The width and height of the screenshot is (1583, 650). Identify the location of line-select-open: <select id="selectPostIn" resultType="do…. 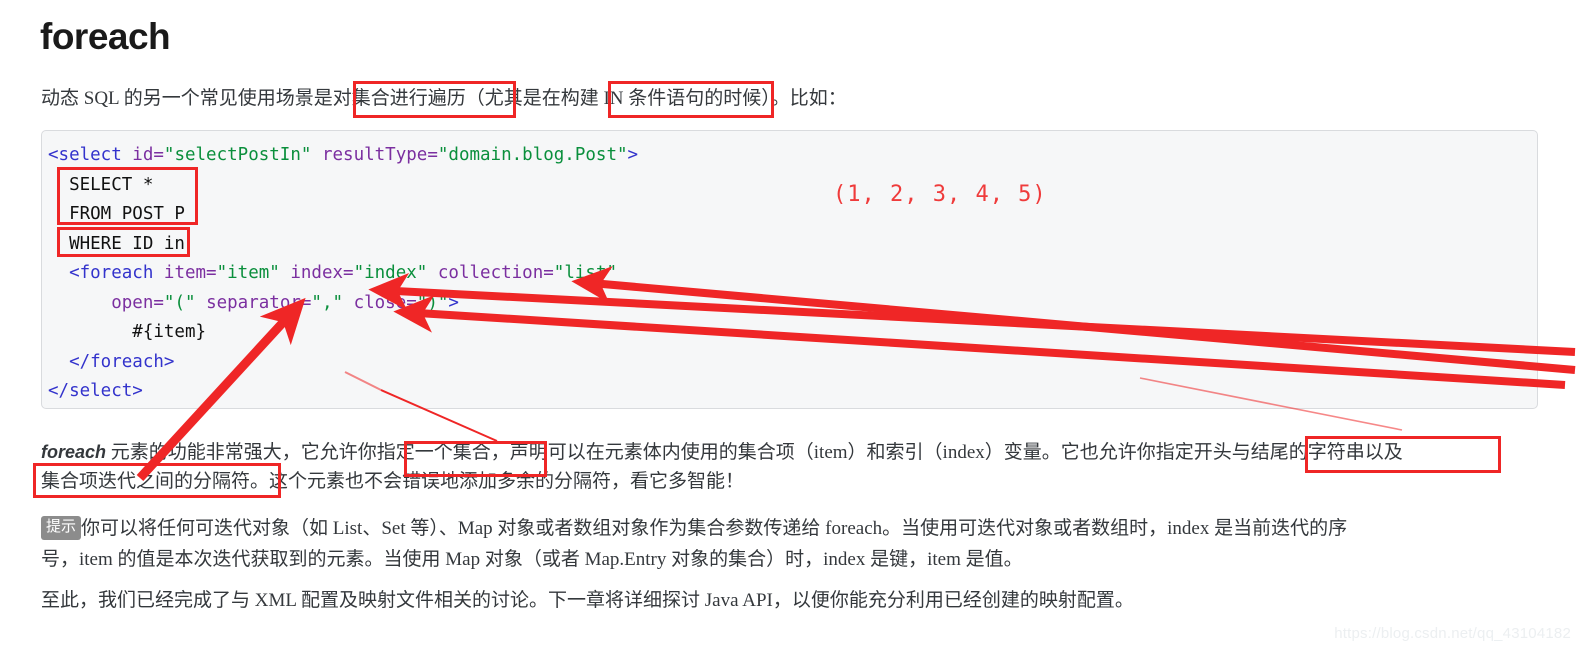
(792, 156).